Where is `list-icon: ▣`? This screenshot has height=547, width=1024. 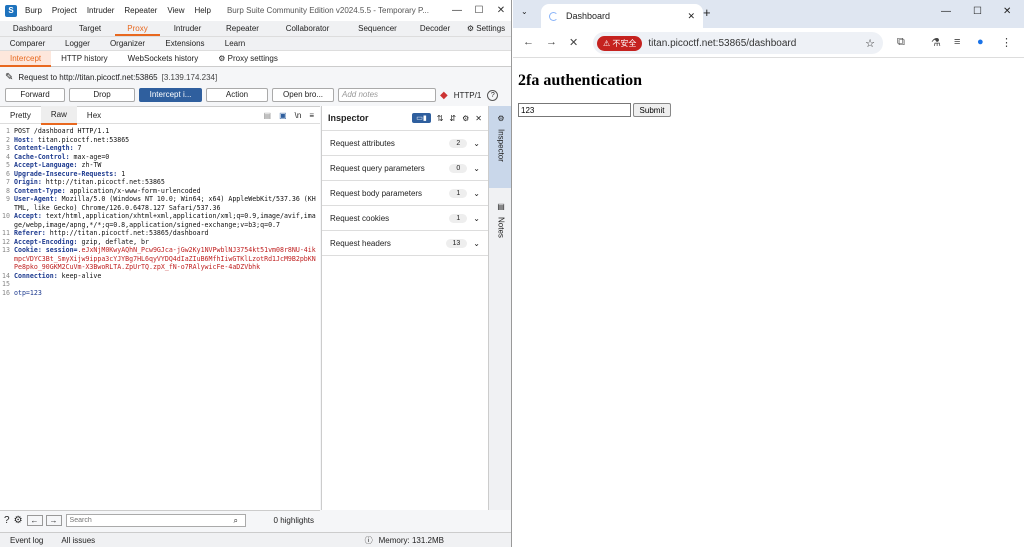
list-icon: ▣ is located at coordinates (283, 115).